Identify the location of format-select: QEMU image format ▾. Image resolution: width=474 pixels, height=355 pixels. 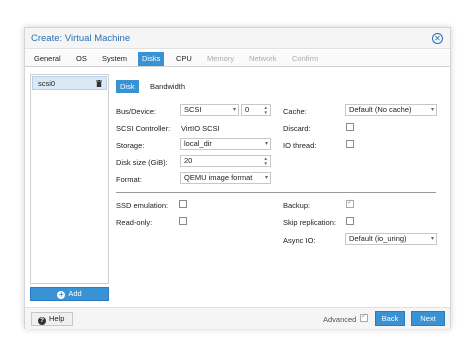
(225, 178).